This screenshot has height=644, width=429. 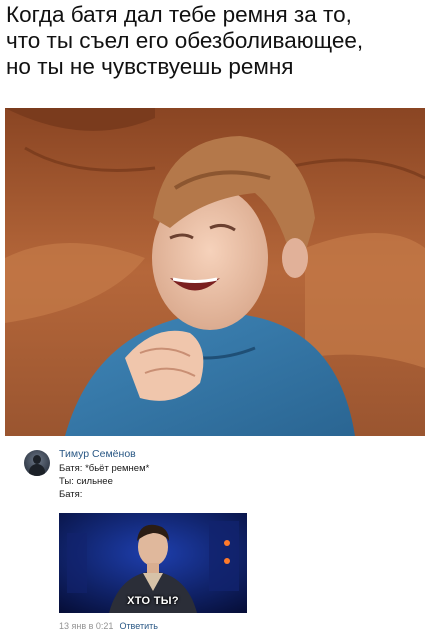 I want to click on meme-caption-line: но ты не чувствуешь ремня, so click(x=150, y=66).